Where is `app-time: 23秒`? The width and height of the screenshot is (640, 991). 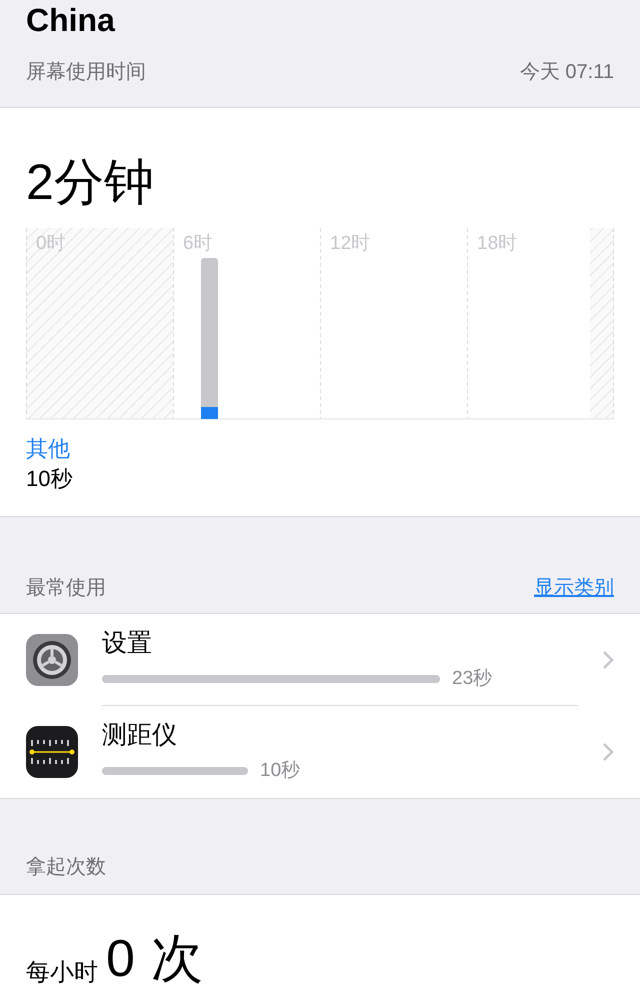
app-time: 23秒 is located at coordinates (472, 678).